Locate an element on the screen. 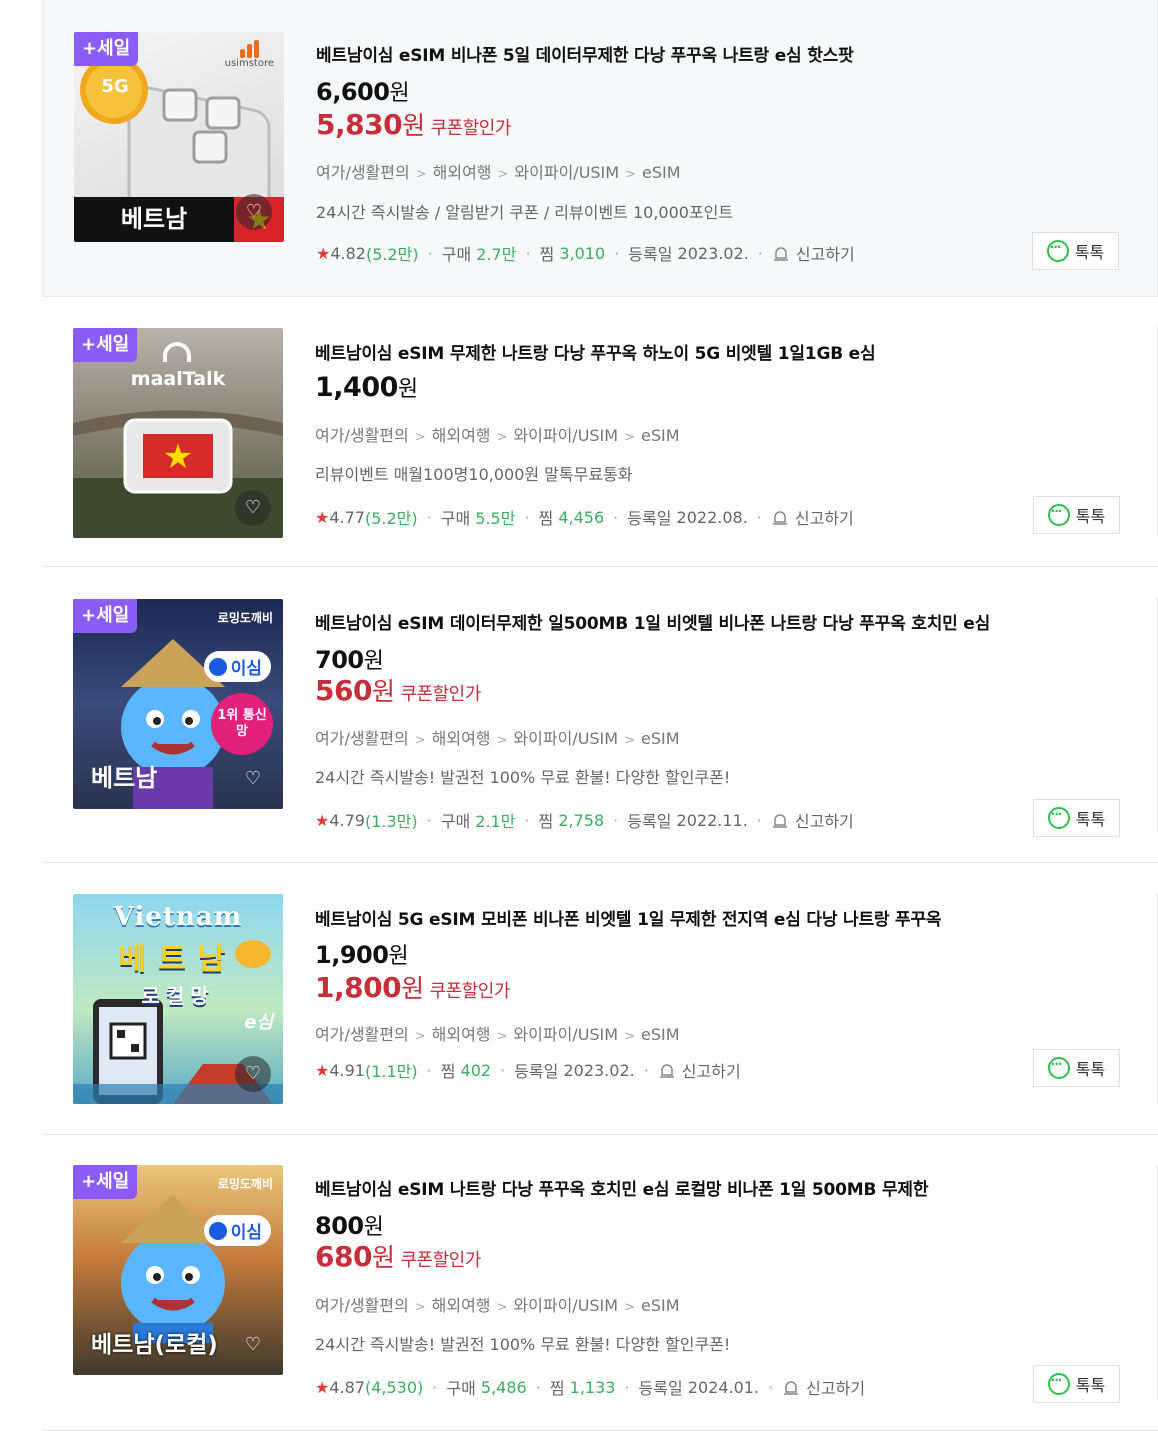 Image resolution: width=1158 pixels, height=1431 pixels. brand-logo: 로밍도깨비 is located at coordinates (245, 618).